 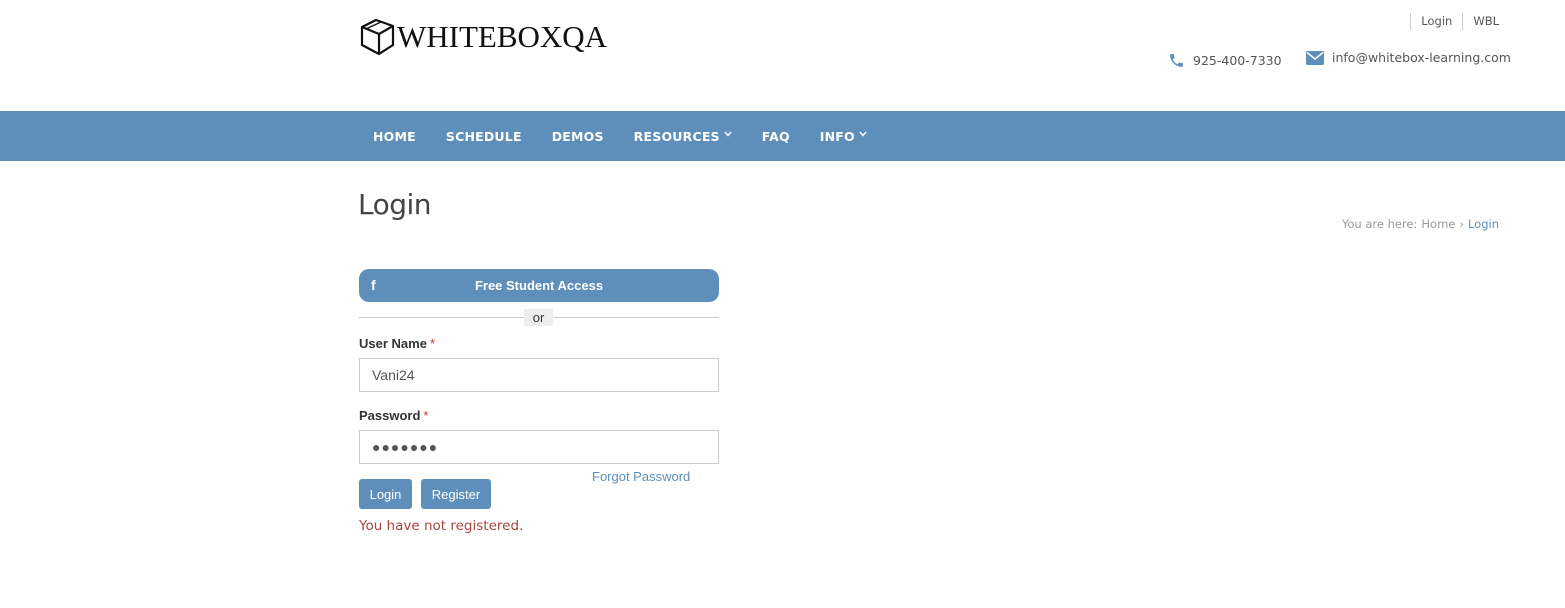 I want to click on site-logo: WHITEBOXQA, so click(x=483, y=37).